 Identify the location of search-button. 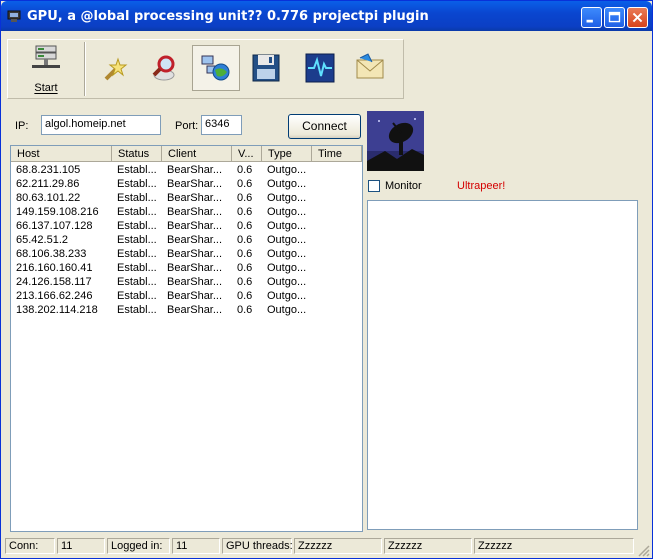
(166, 69).